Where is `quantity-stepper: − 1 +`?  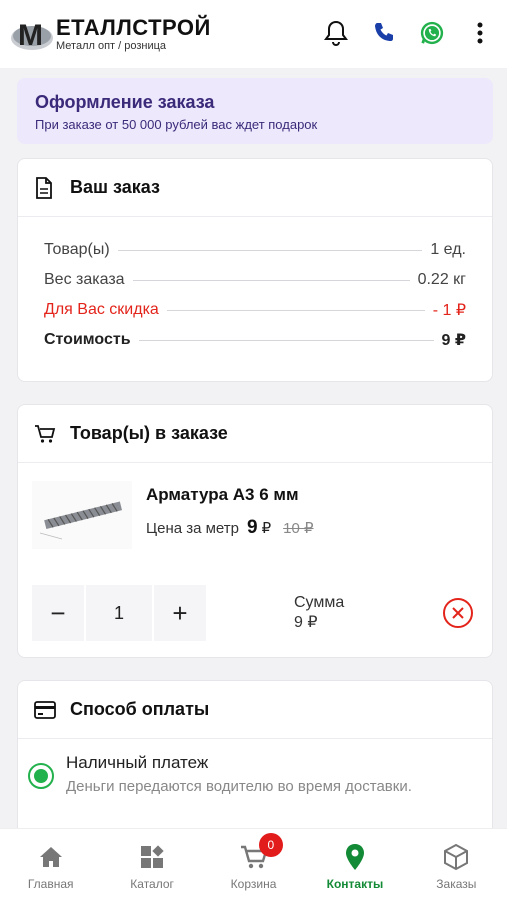
quantity-stepper: − 1 + is located at coordinates (119, 613).